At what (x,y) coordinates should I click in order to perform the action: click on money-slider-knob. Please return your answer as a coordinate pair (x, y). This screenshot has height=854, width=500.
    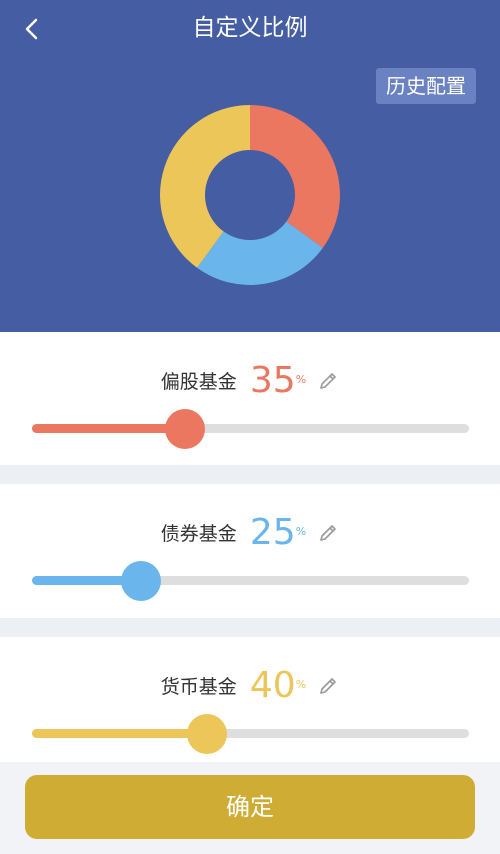
    Looking at the image, I should click on (206, 734).